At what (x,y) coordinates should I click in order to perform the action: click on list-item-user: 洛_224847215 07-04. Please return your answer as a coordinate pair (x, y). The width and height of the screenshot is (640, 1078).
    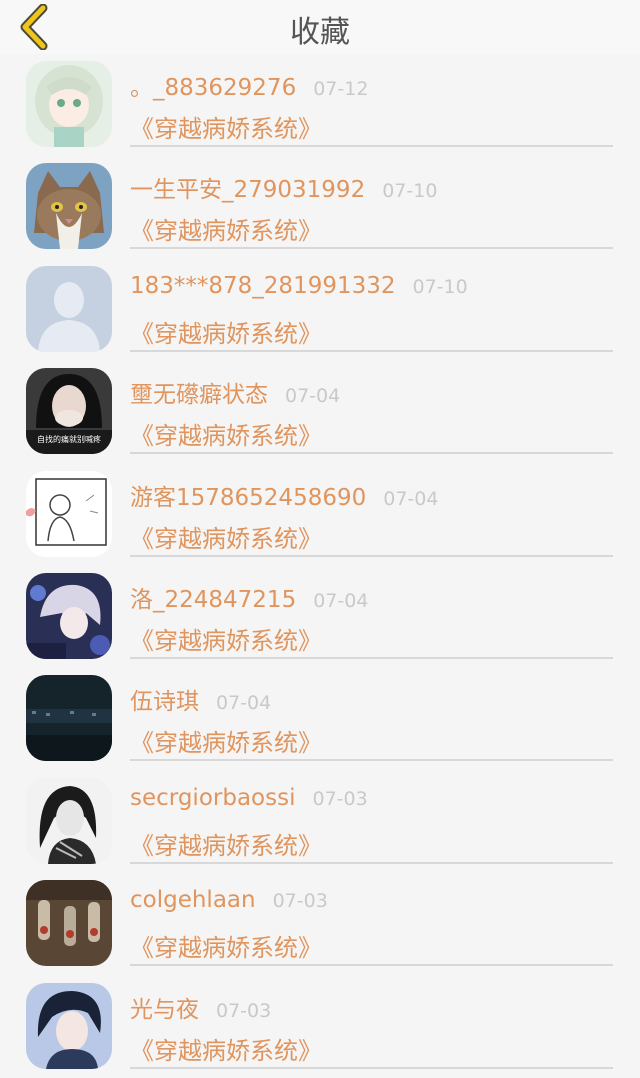
    Looking at the image, I should click on (249, 597).